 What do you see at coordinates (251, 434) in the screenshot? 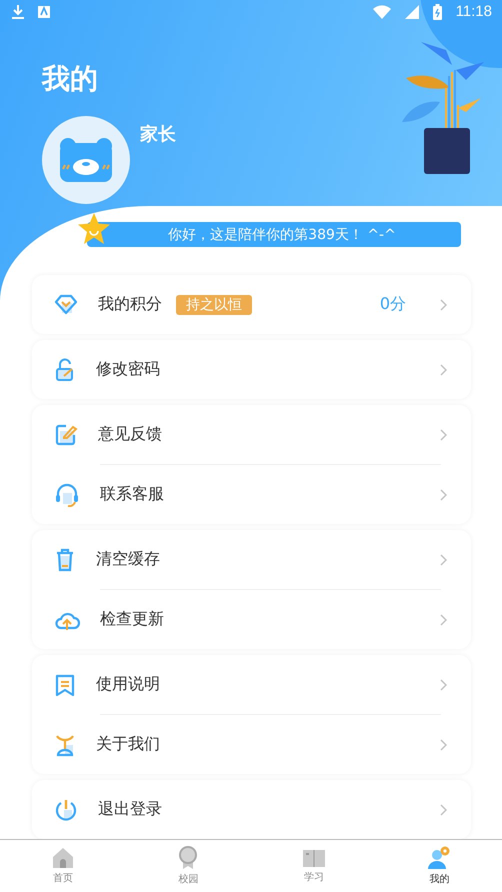
I see `menu-item: 意见反馈` at bounding box center [251, 434].